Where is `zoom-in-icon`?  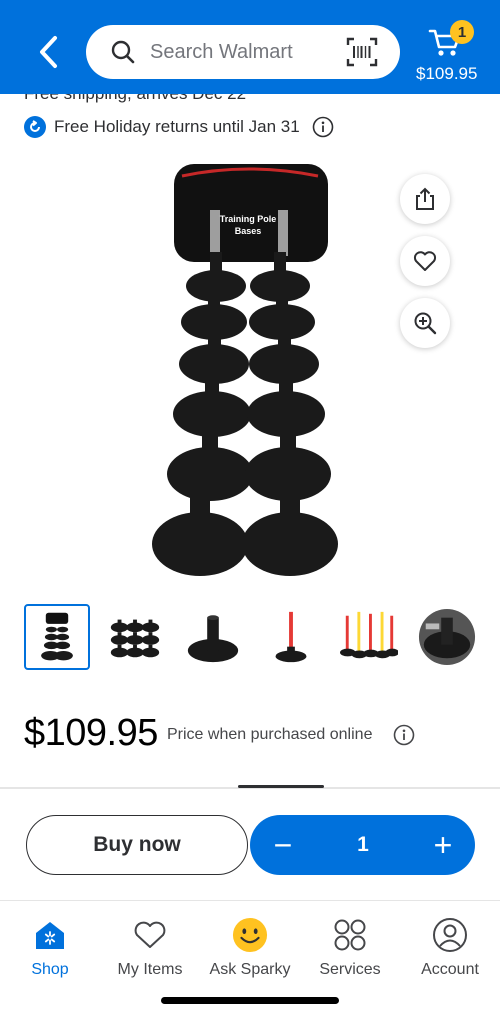
zoom-in-icon is located at coordinates (425, 323).